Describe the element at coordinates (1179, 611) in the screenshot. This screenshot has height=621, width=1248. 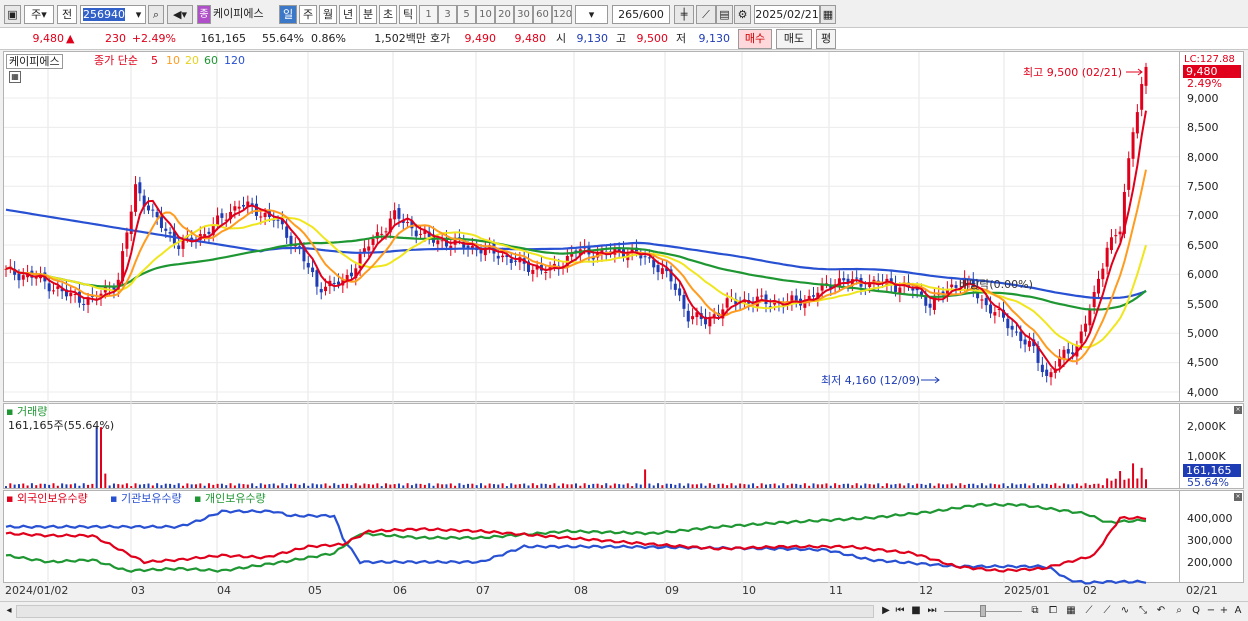
I see `magnify-icon: ⌕` at that location.